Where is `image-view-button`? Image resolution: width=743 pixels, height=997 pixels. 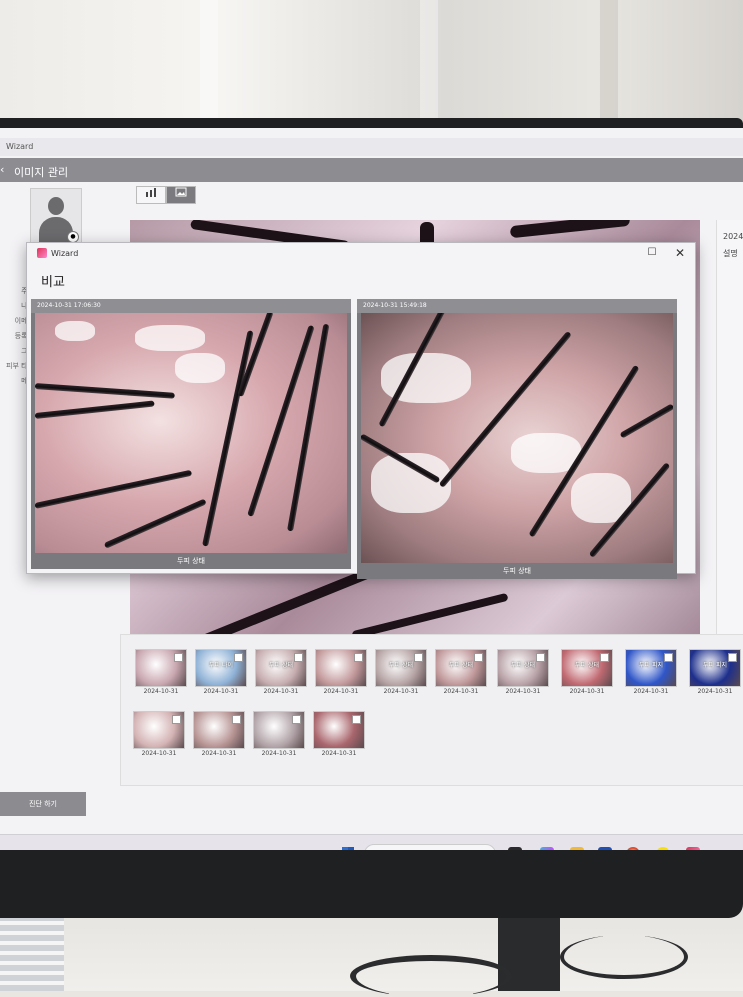
image-view-button is located at coordinates (181, 195).